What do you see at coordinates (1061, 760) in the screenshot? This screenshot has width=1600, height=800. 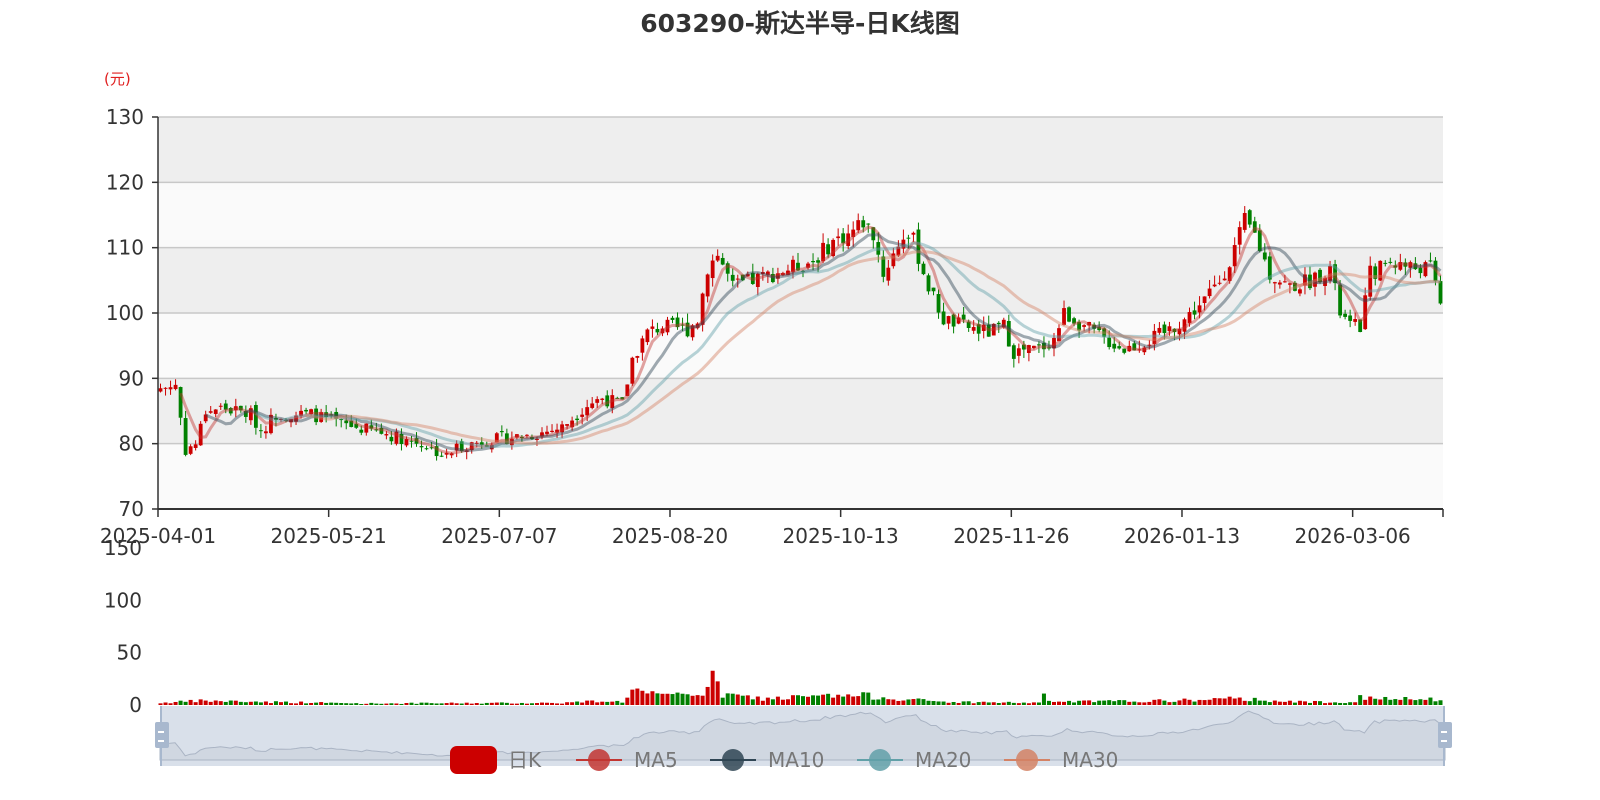 I see `legend-item-ma30: MA30` at bounding box center [1061, 760].